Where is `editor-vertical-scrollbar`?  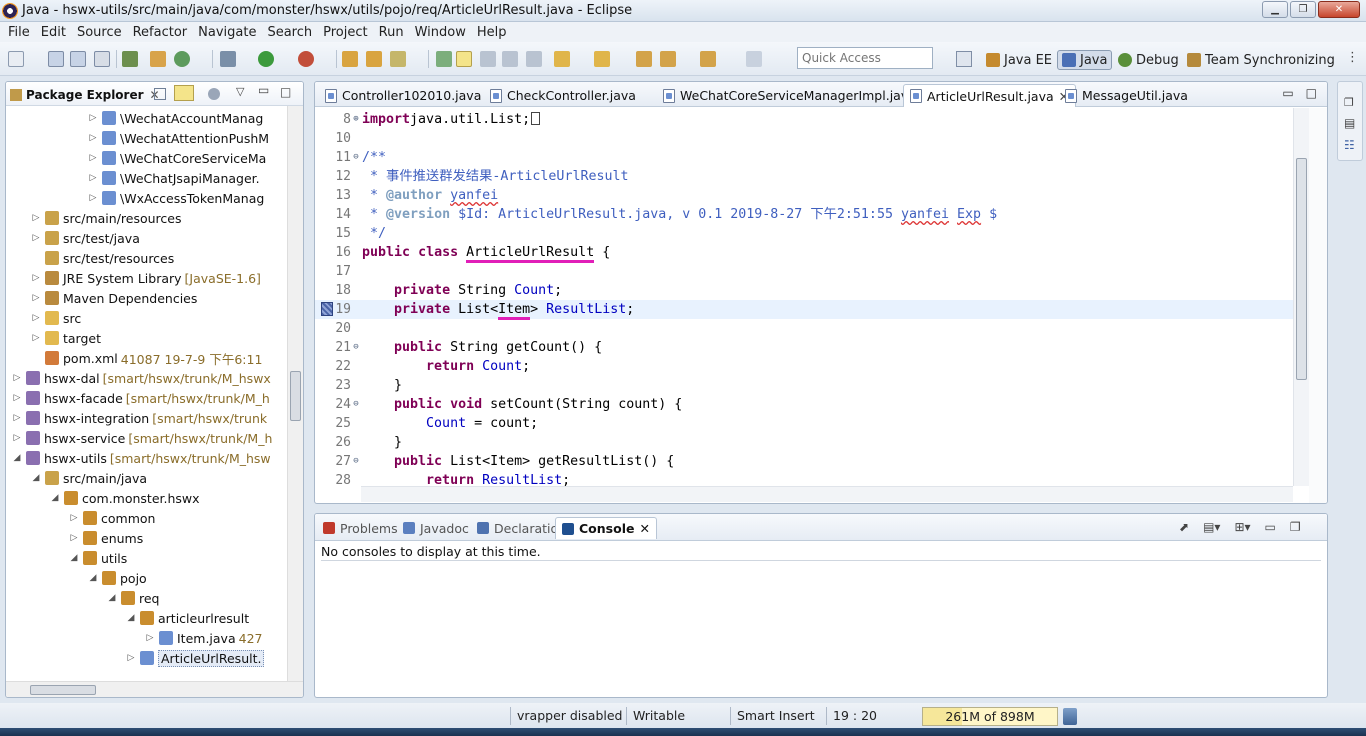
editor-vertical-scrollbar is located at coordinates (1301, 297).